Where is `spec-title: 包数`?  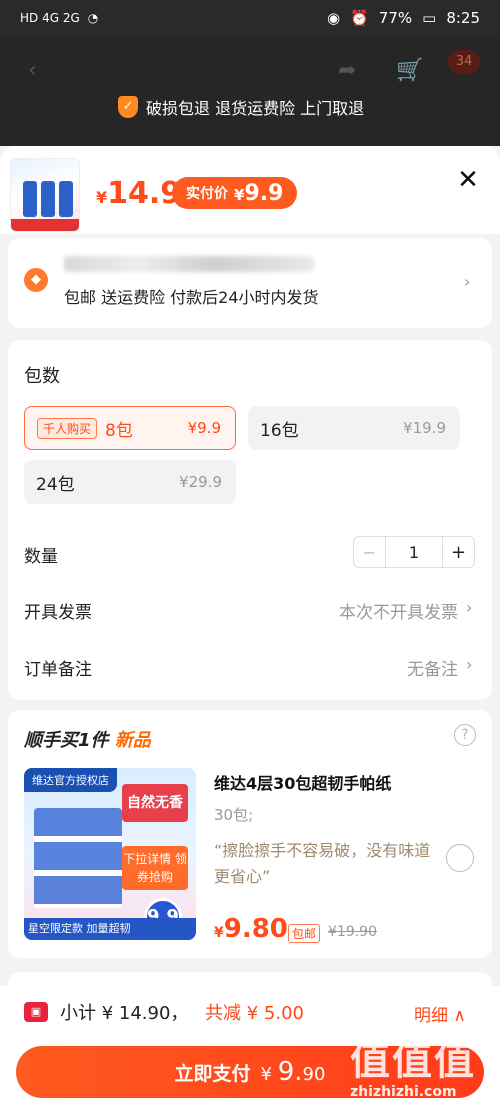
spec-title: 包数 is located at coordinates (42, 376).